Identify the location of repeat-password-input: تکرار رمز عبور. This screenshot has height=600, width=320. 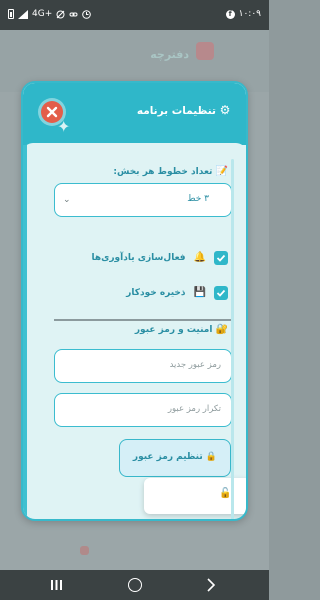
(143, 410).